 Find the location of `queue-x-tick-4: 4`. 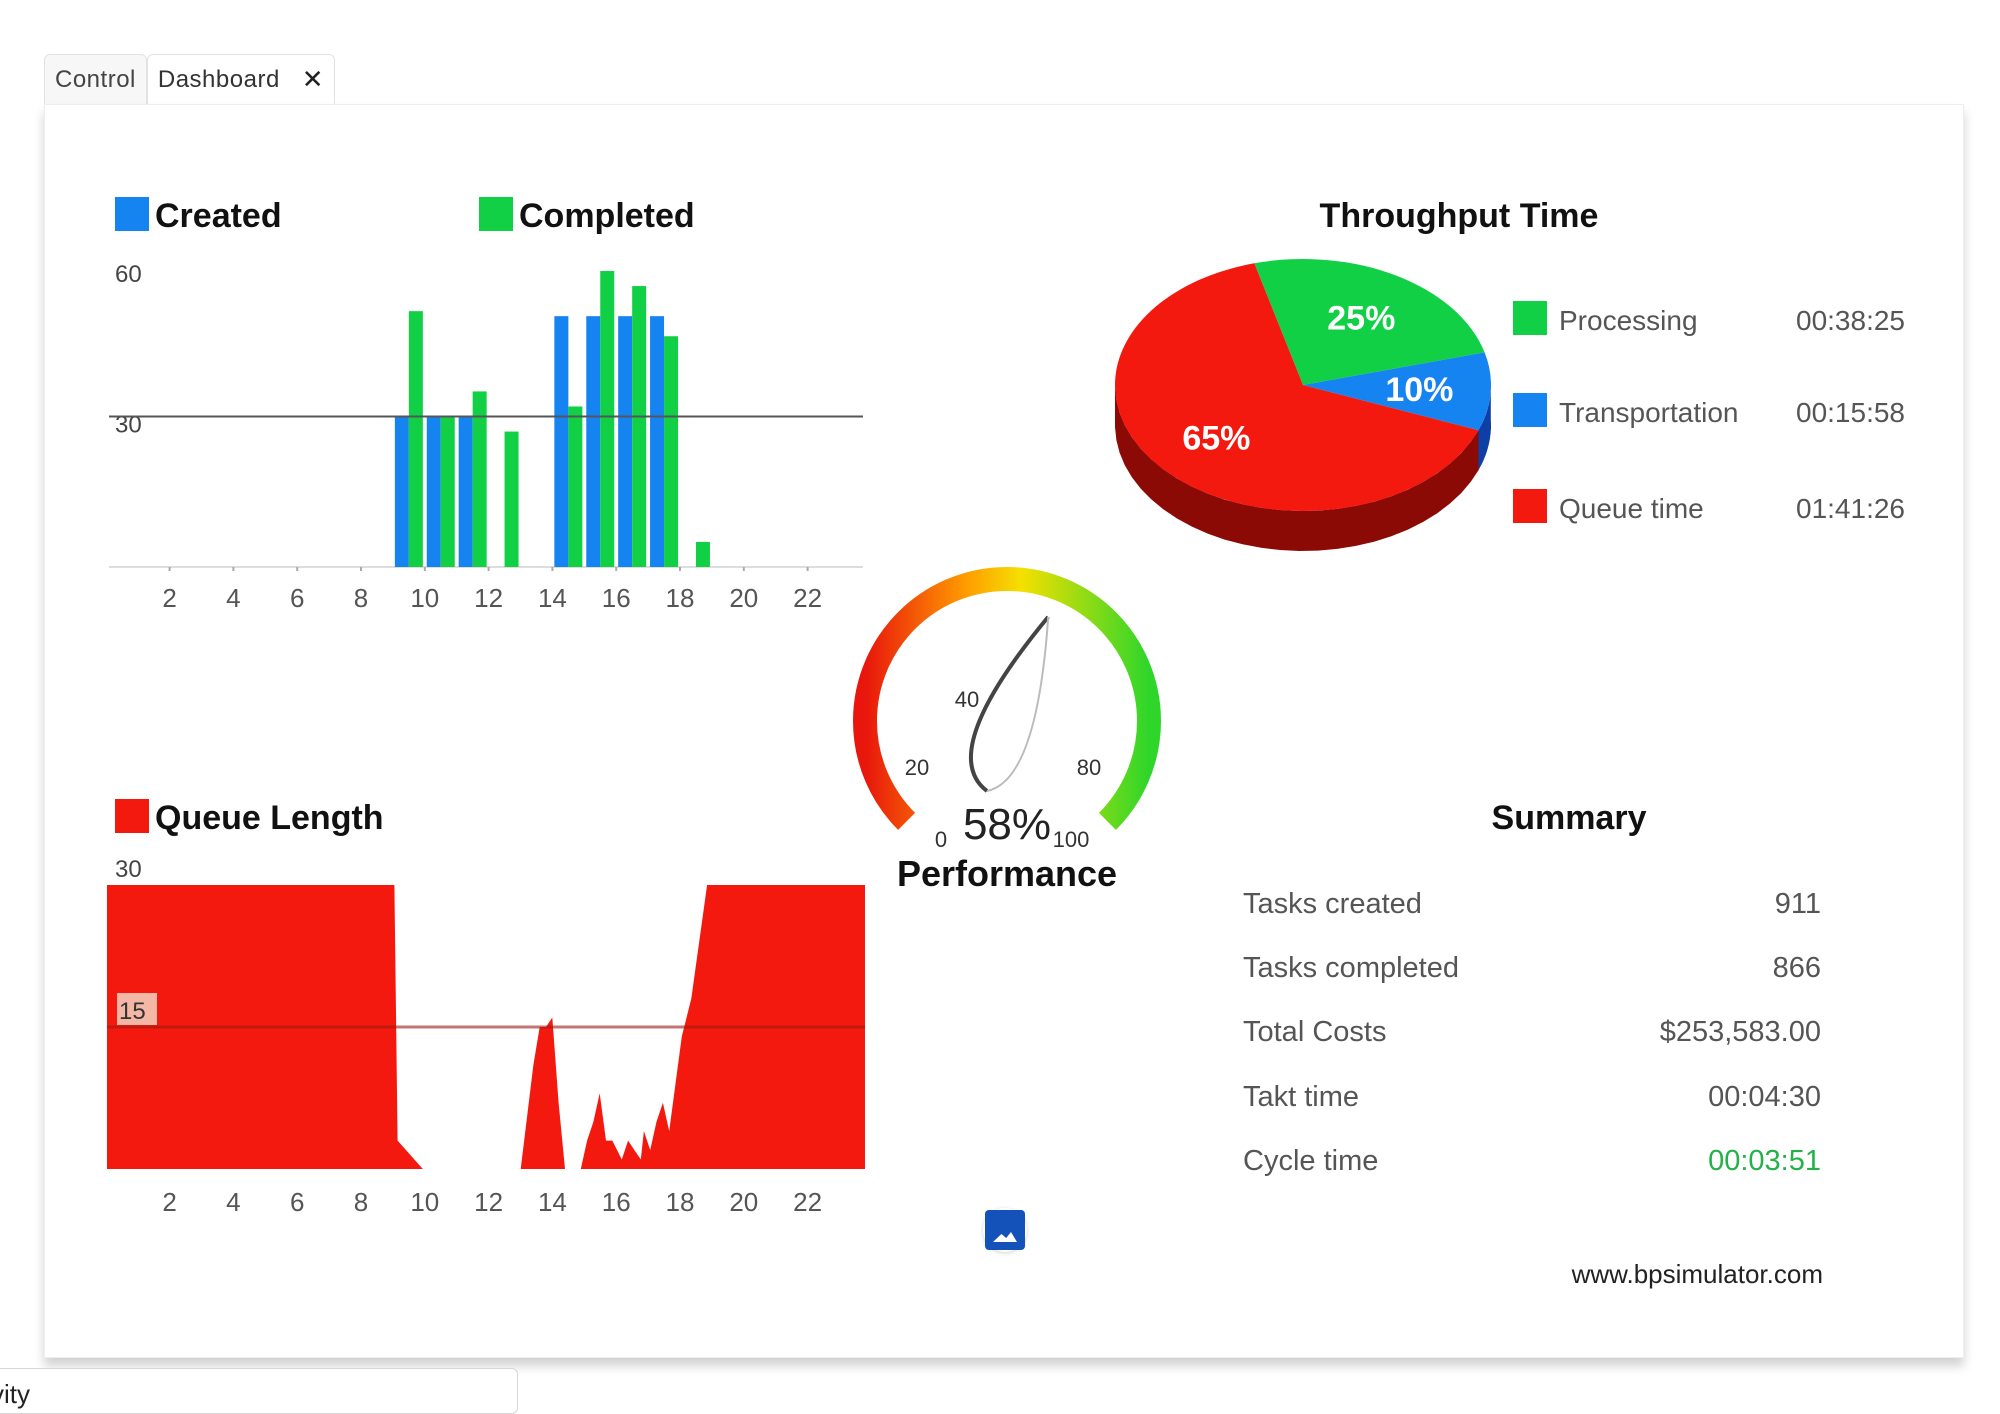

queue-x-tick-4: 4 is located at coordinates (233, 1202).